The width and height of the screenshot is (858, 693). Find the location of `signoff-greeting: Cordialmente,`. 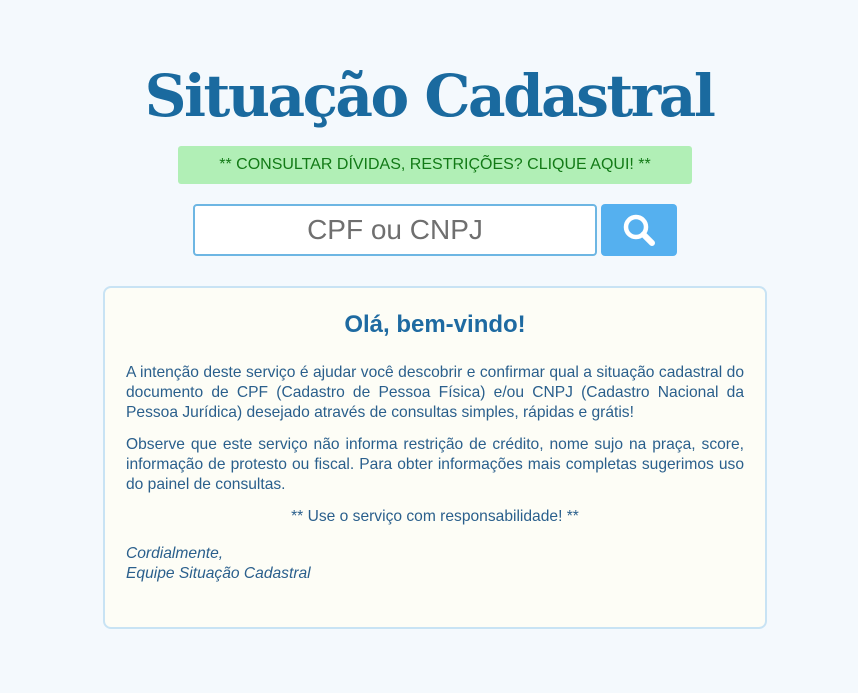

signoff-greeting: Cordialmente, is located at coordinates (175, 553).